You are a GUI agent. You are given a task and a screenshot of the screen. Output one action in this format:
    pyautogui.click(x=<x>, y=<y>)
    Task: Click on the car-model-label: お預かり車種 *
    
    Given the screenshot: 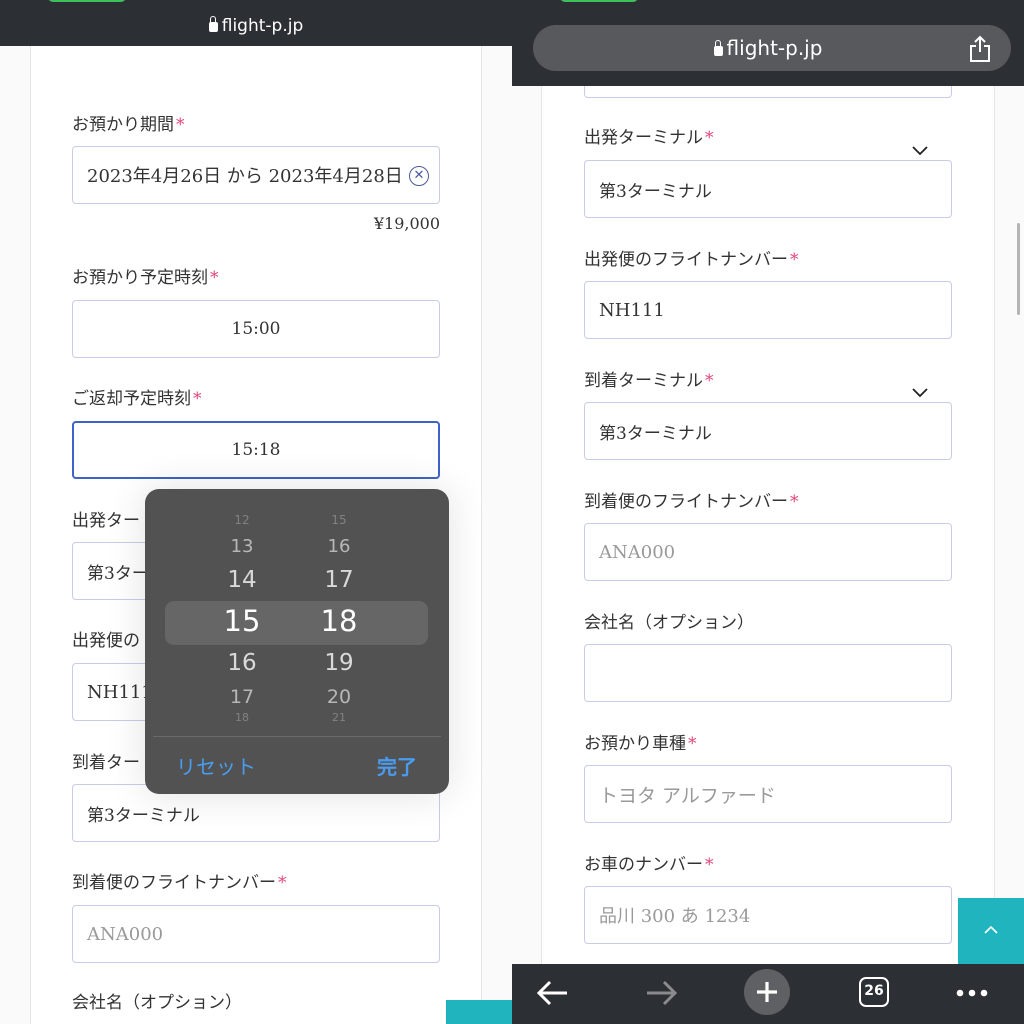 What is the action you would take?
    pyautogui.click(x=640, y=741)
    